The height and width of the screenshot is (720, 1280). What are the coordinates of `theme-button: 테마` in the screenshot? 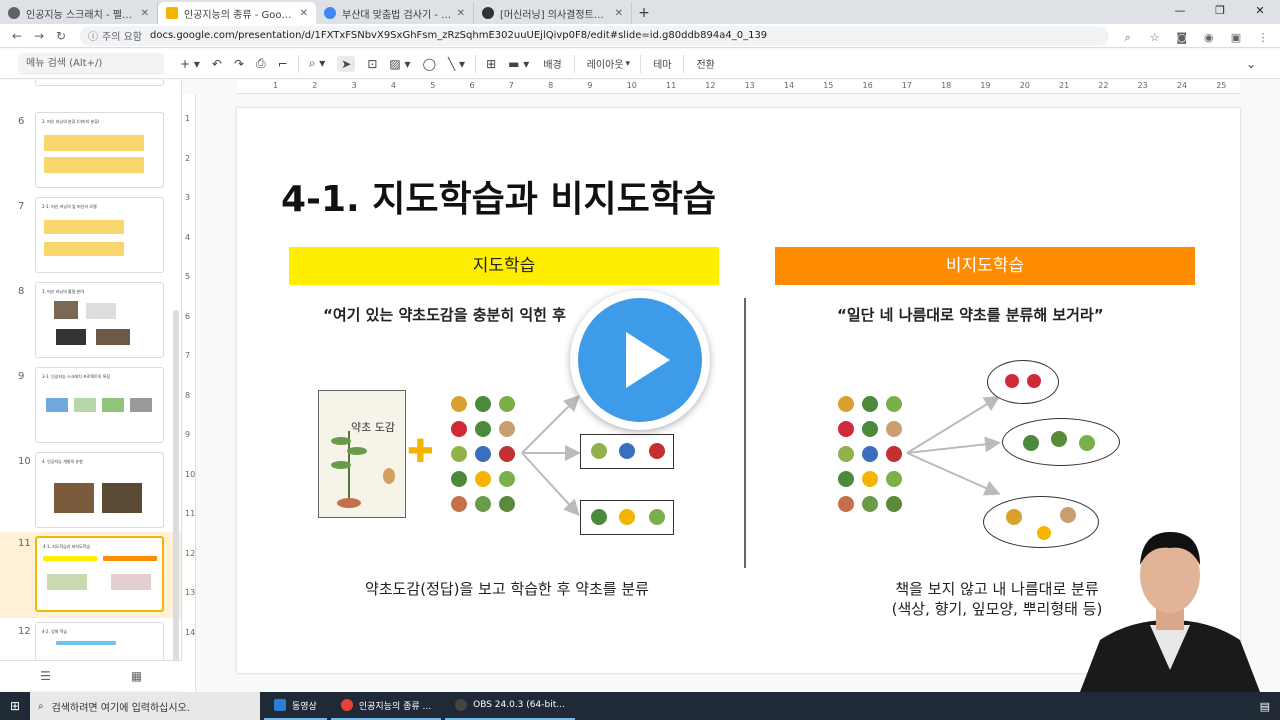 It's located at (662, 63).